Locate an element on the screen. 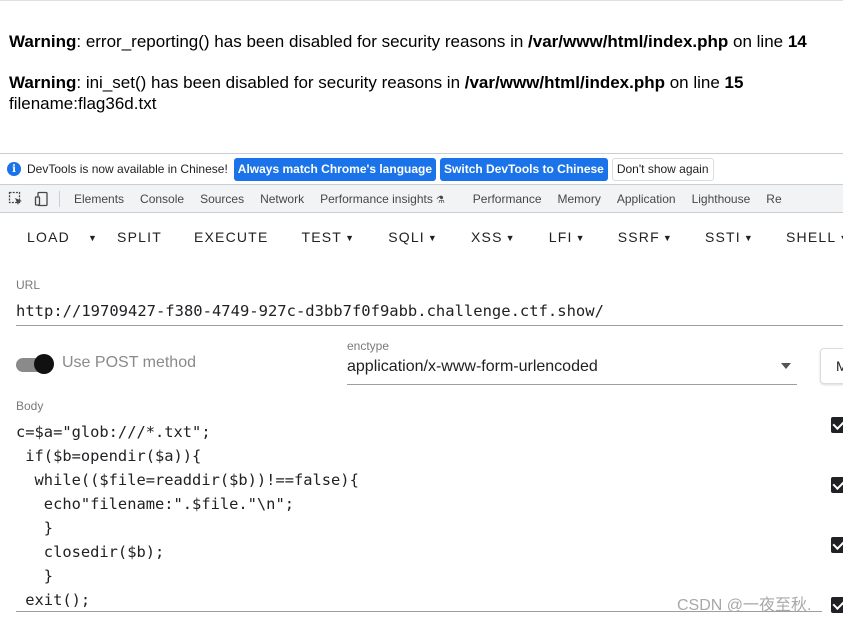 The height and width of the screenshot is (619, 843). load-button: LOAD is located at coordinates (48, 237).